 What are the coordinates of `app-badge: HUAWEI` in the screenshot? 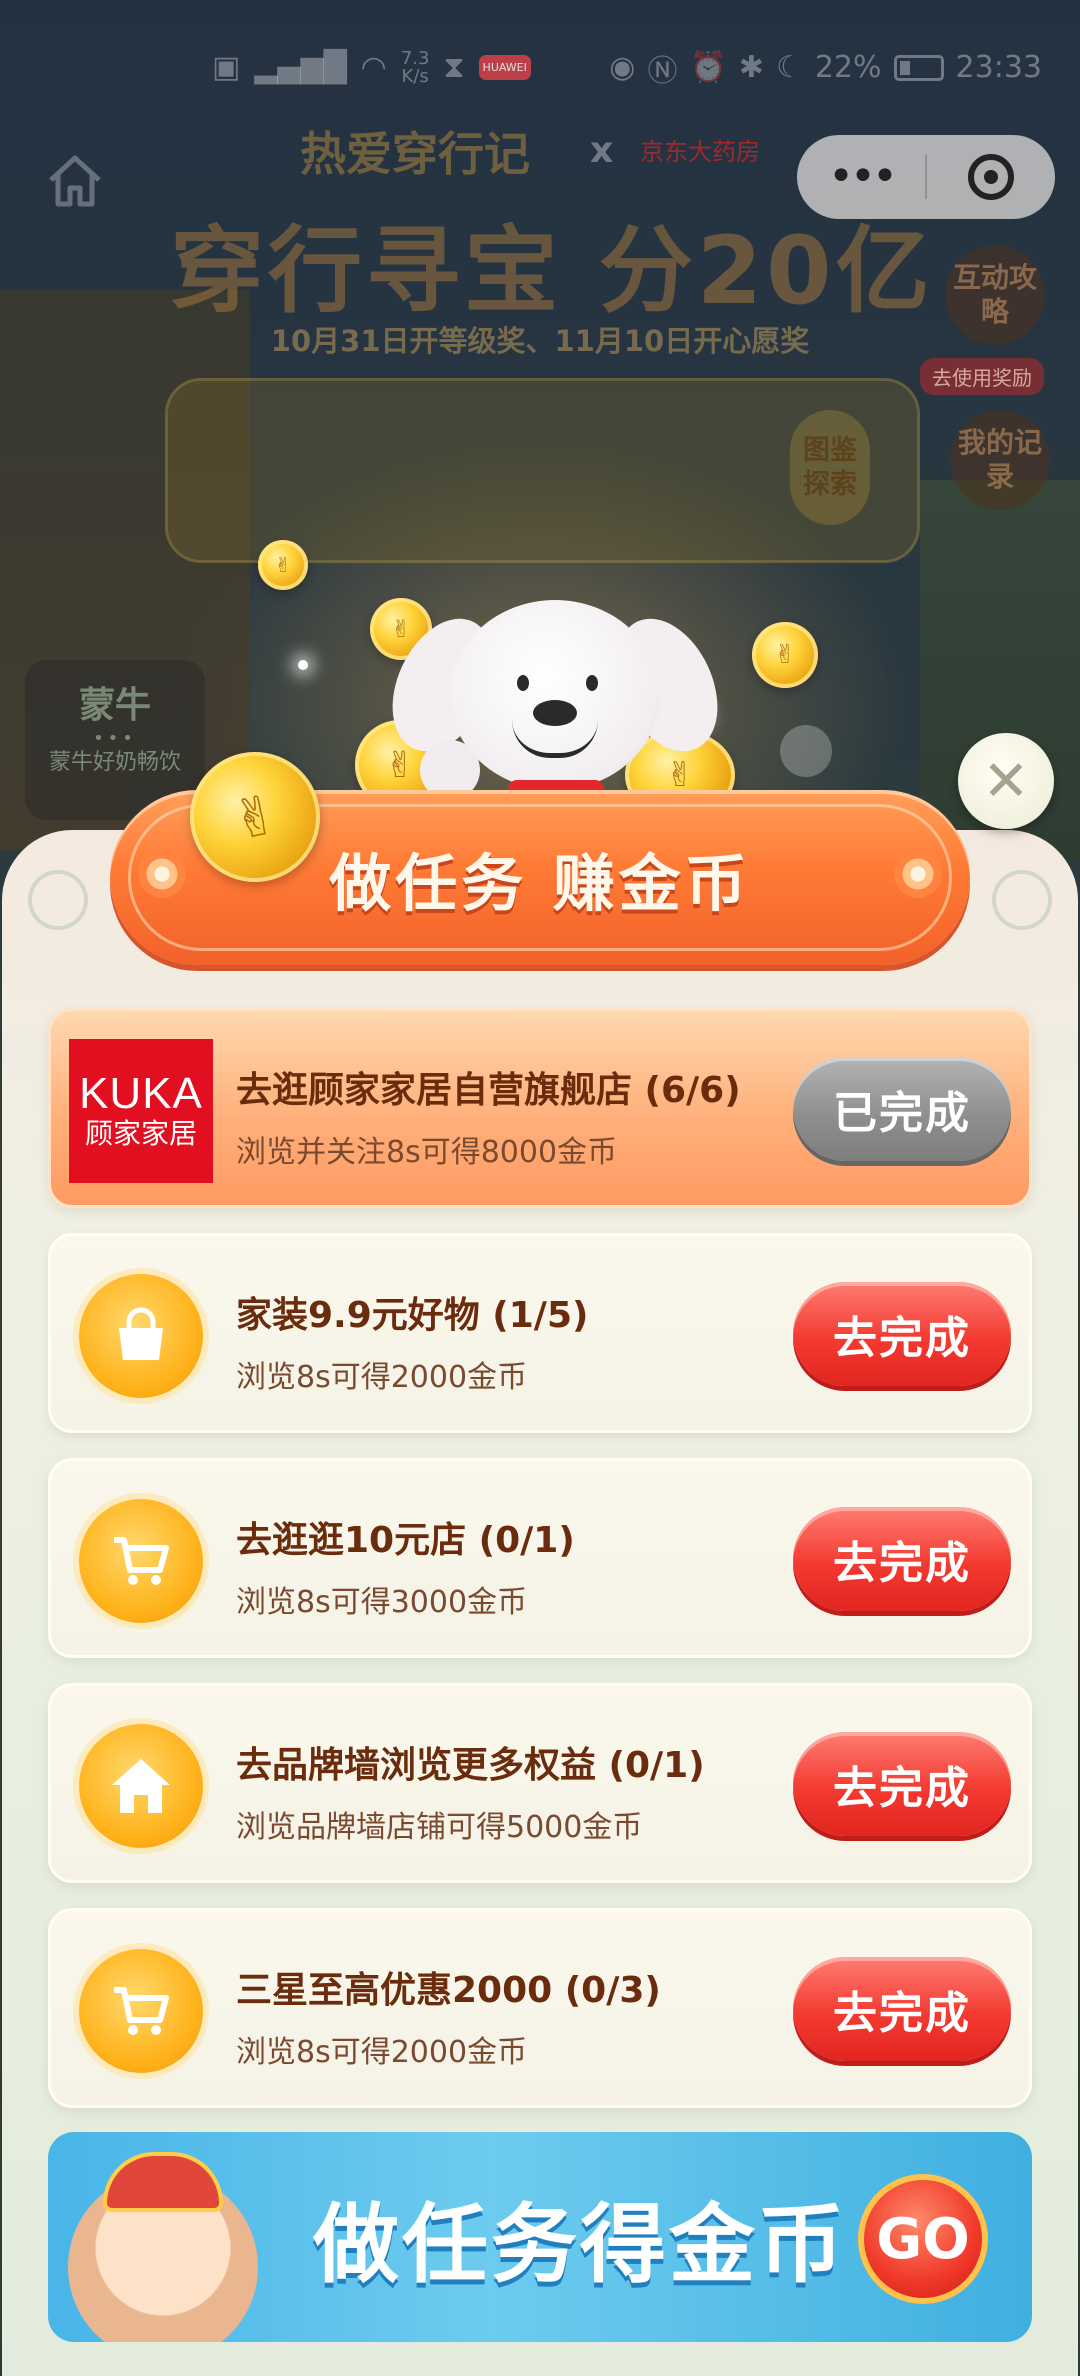 It's located at (504, 67).